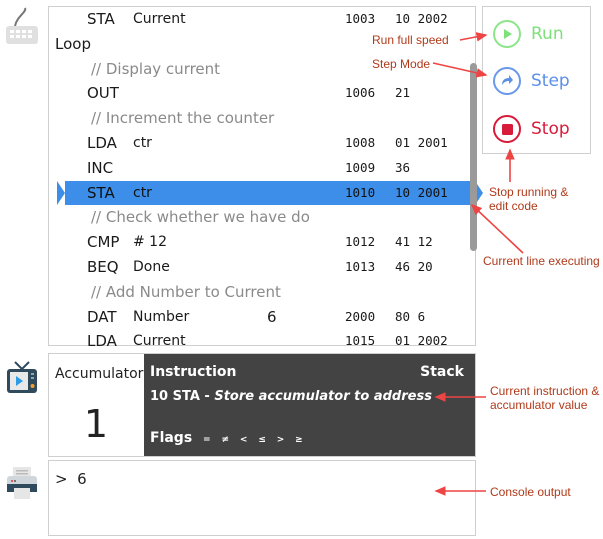 This screenshot has width=603, height=539. I want to click on arrow-step, so click(460, 70).